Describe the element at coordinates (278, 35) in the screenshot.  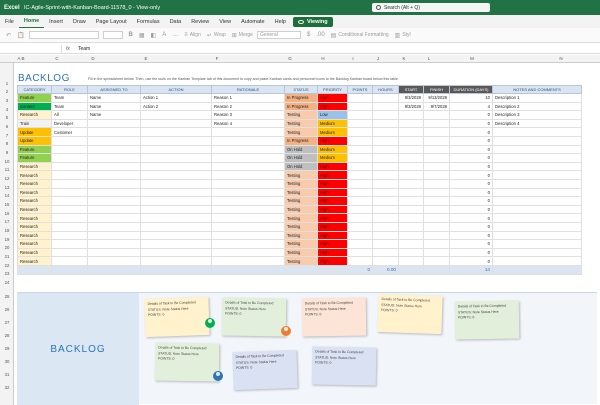
I see `number-format-select: General` at that location.